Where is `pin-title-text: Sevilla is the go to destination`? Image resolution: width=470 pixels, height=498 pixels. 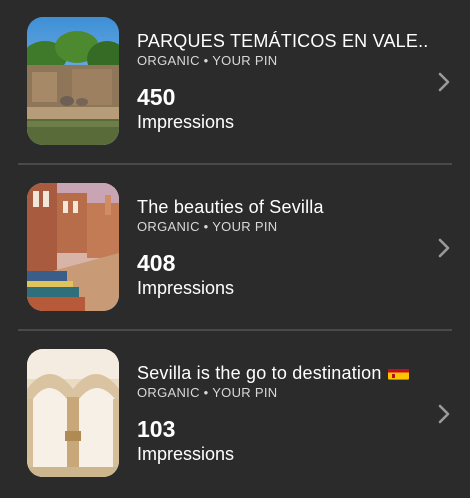
pin-title-text: Sevilla is the go to destination is located at coordinates (259, 373).